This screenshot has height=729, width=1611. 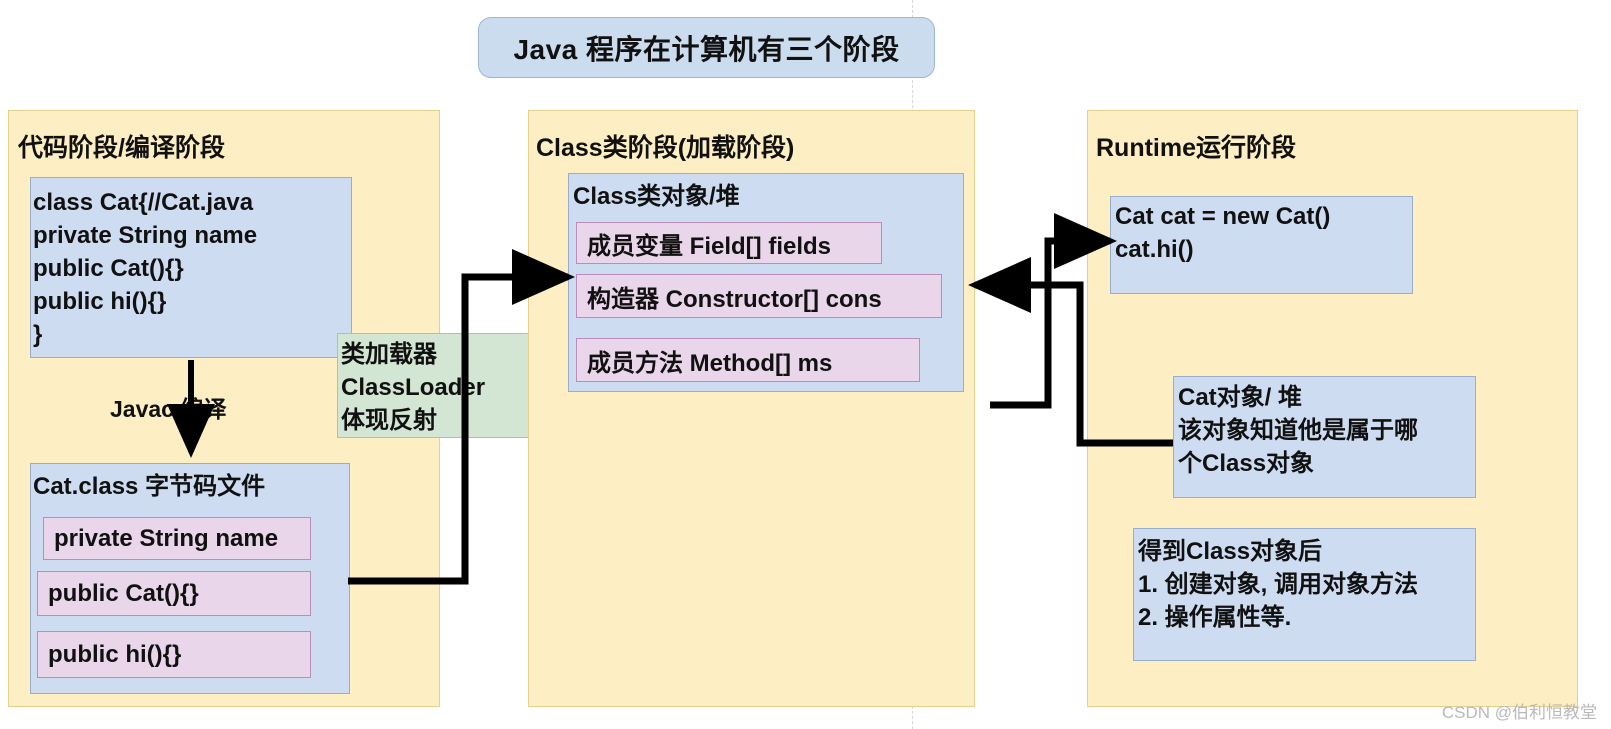 I want to click on class-file-member-field: private String name, so click(x=177, y=538).